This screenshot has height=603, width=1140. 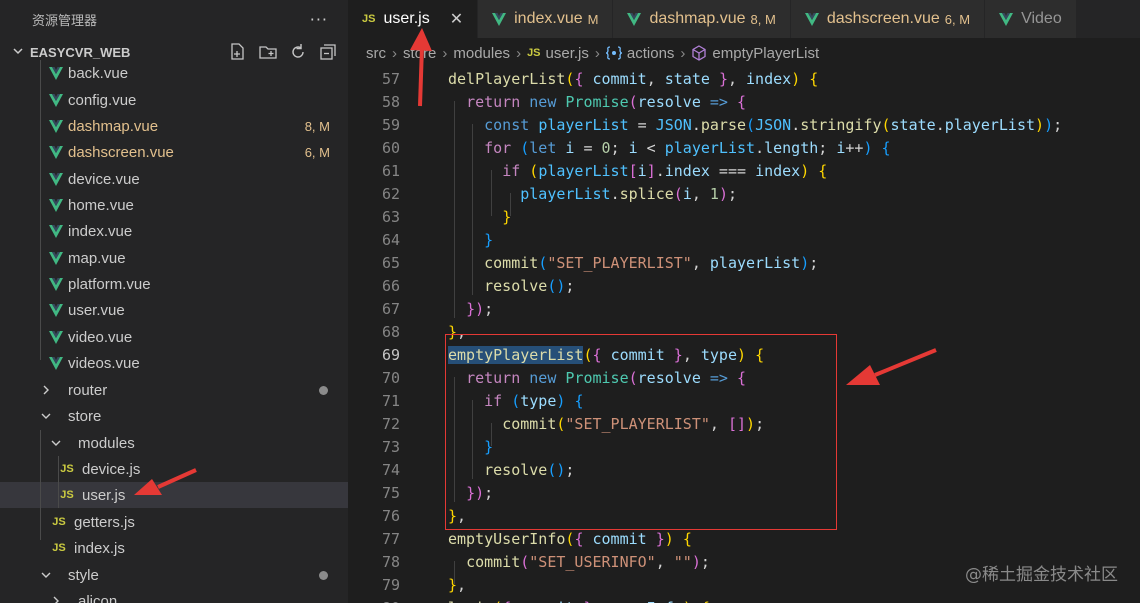 What do you see at coordinates (104, 363) in the screenshot?
I see `tree-item-label: videos.vue` at bounding box center [104, 363].